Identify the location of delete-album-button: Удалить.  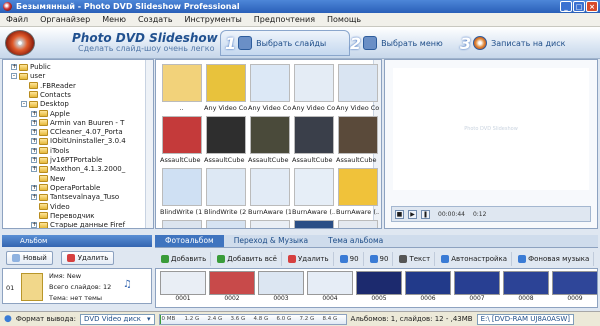
(87, 258).